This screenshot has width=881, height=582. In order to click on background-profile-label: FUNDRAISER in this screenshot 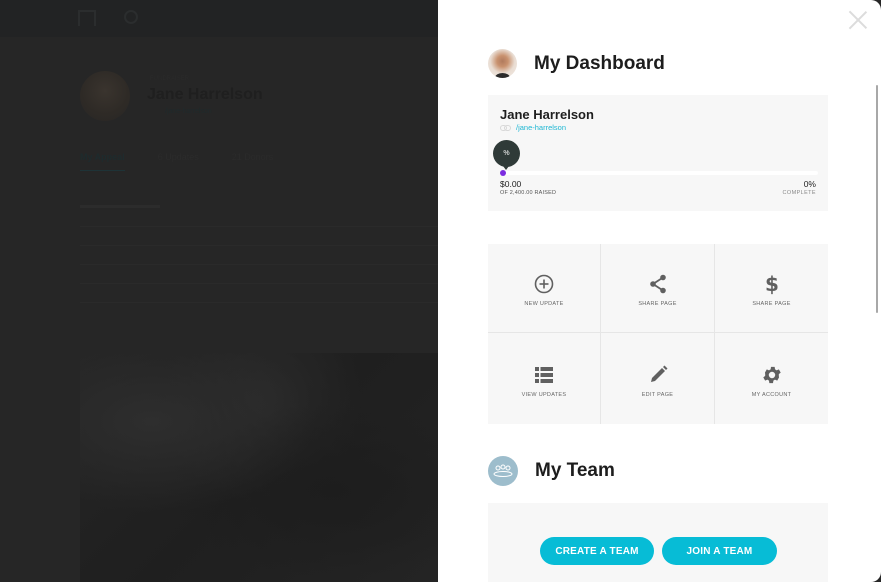, I will do `click(170, 79)`.